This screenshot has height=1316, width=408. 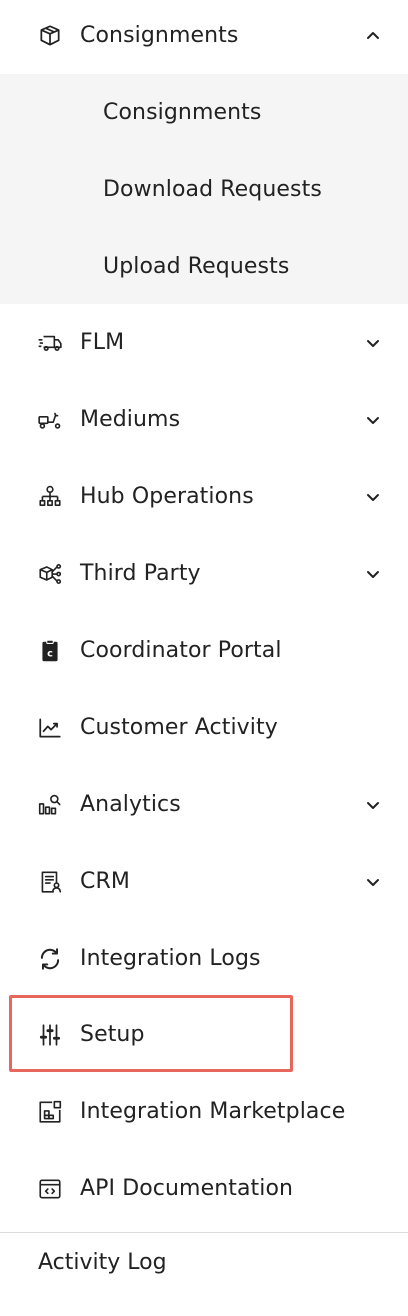 I want to click on submenu-item-download-requests: Download Requests, so click(x=204, y=189).